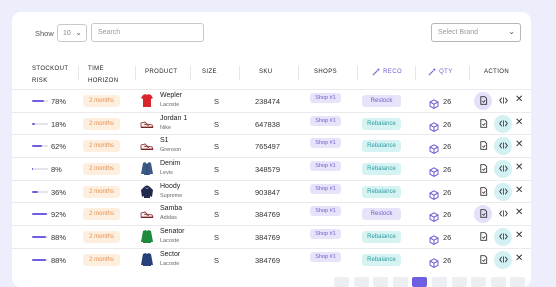 The image size is (556, 287). Describe the element at coordinates (171, 150) in the screenshot. I see `product-brand: Grenson` at that location.